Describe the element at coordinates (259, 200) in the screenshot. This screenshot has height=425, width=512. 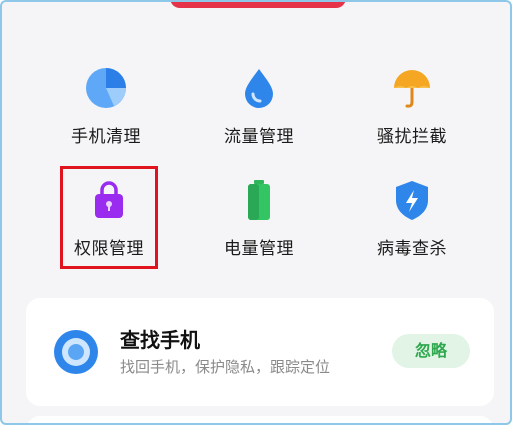
I see `battery-icon` at that location.